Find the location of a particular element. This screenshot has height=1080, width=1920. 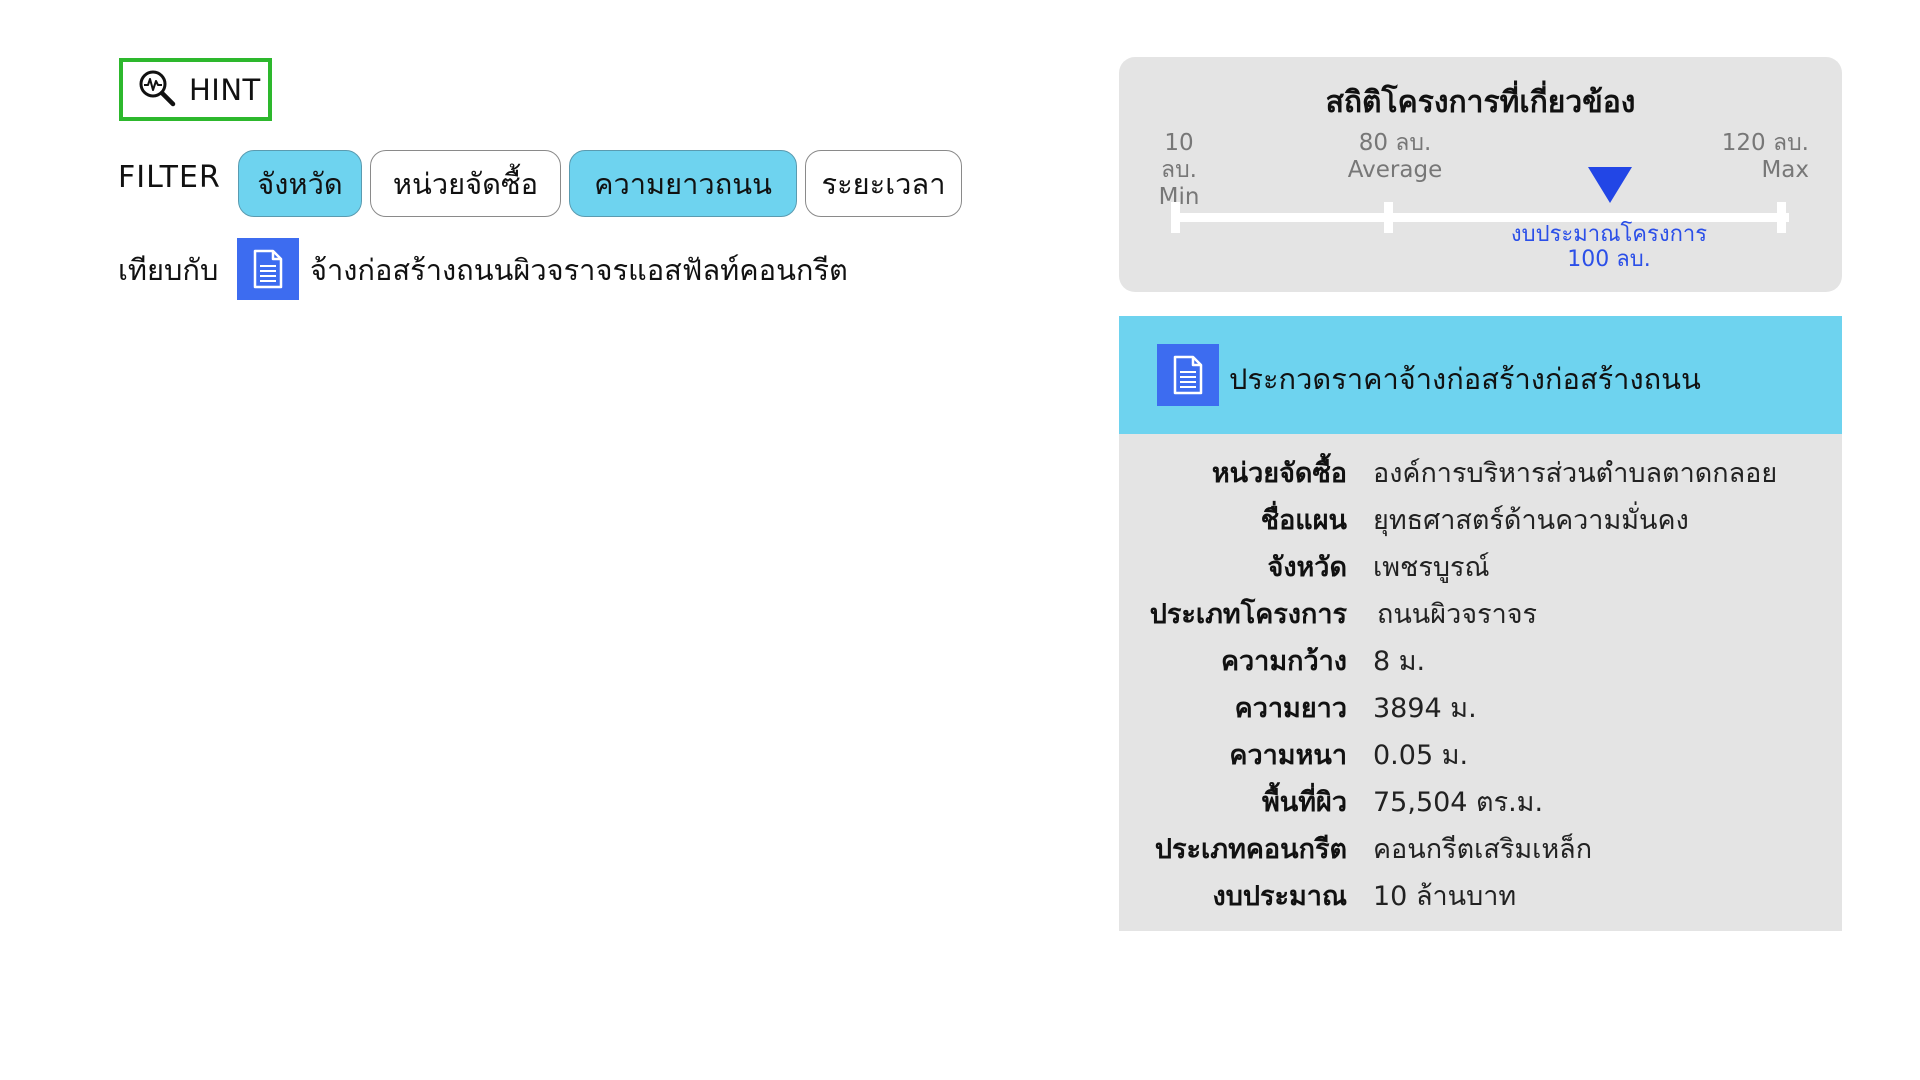

stat-max-value: 120 ลบ. is located at coordinates (1765, 143).